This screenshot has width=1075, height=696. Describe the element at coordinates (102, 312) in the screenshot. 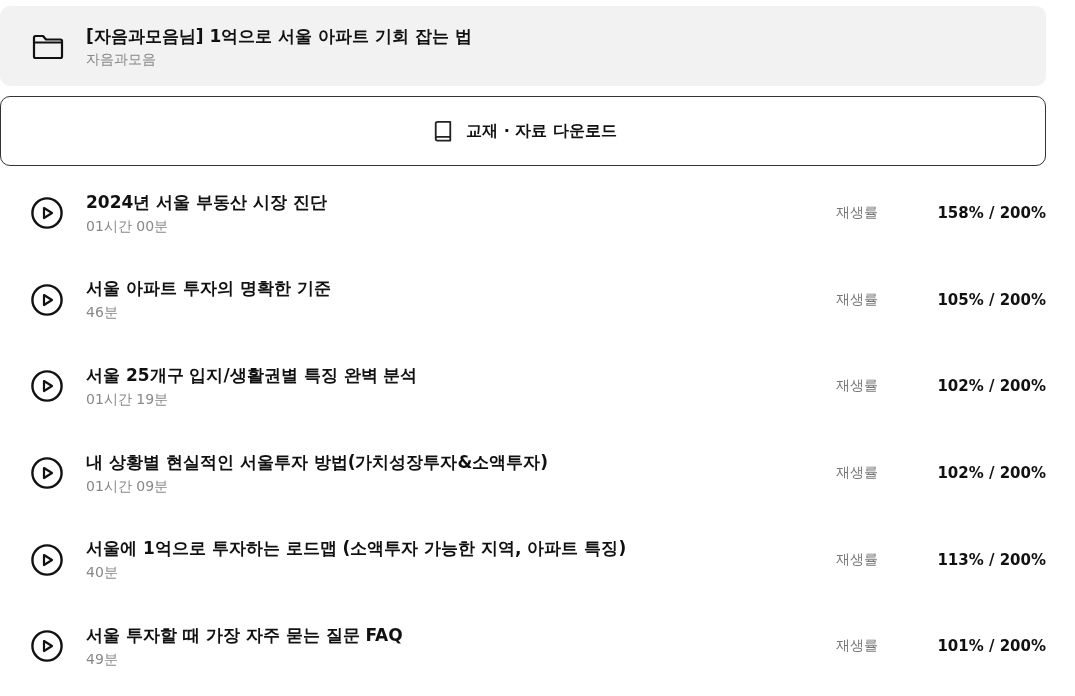

I see `lecture-duration: 46분` at that location.